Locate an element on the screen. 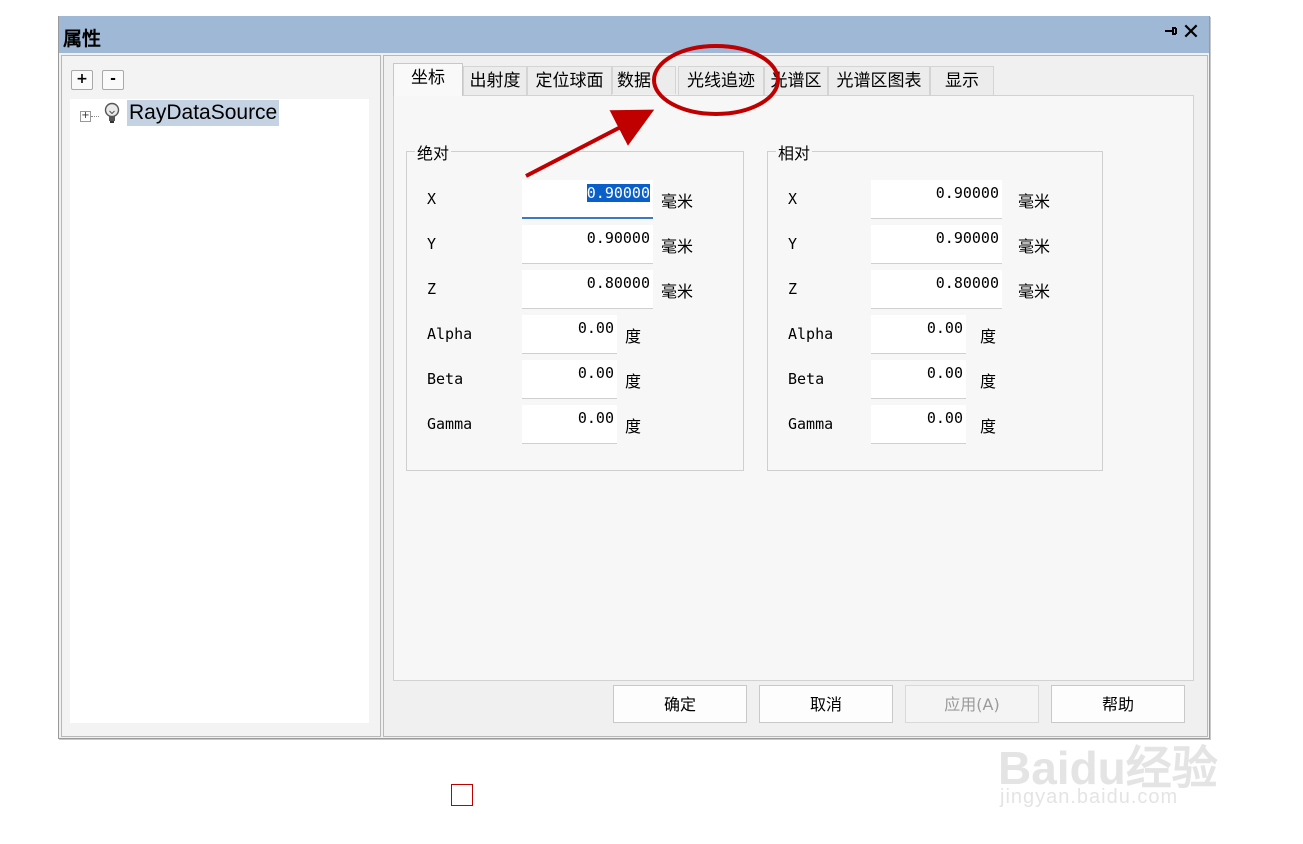 This screenshot has width=1303, height=844. title-bar: 属性 ✕ is located at coordinates (634, 34).